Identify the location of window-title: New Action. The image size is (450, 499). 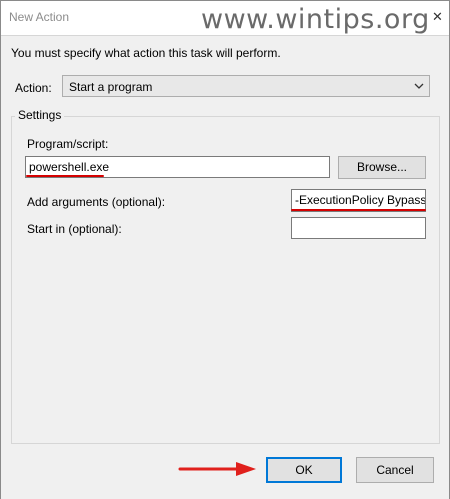
(39, 17).